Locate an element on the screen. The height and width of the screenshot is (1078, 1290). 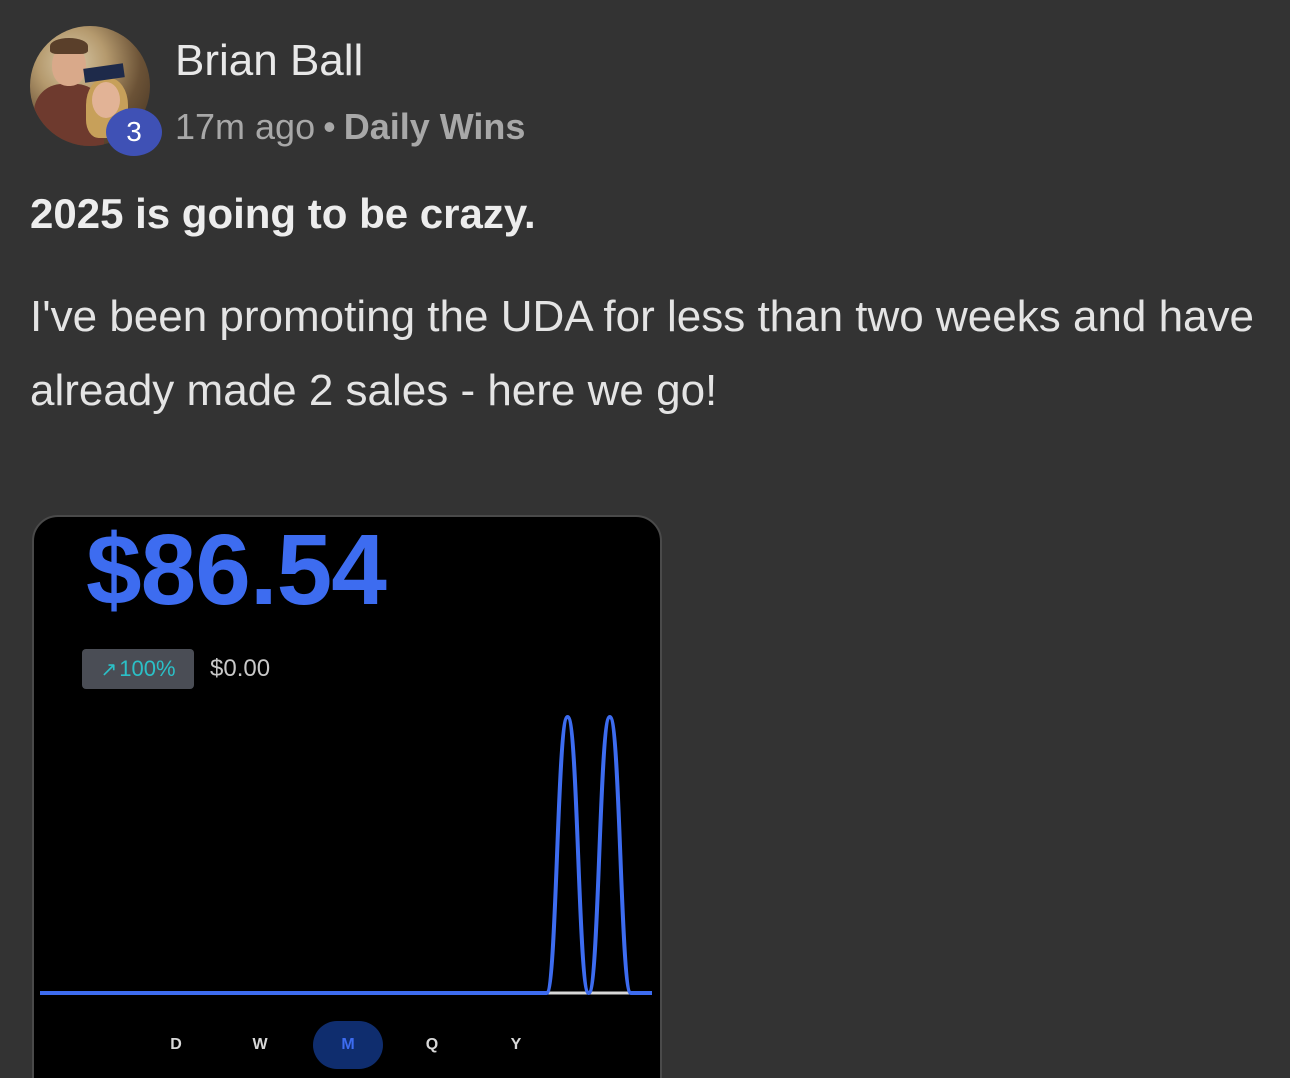
range-tab-y: Y is located at coordinates (516, 1045).